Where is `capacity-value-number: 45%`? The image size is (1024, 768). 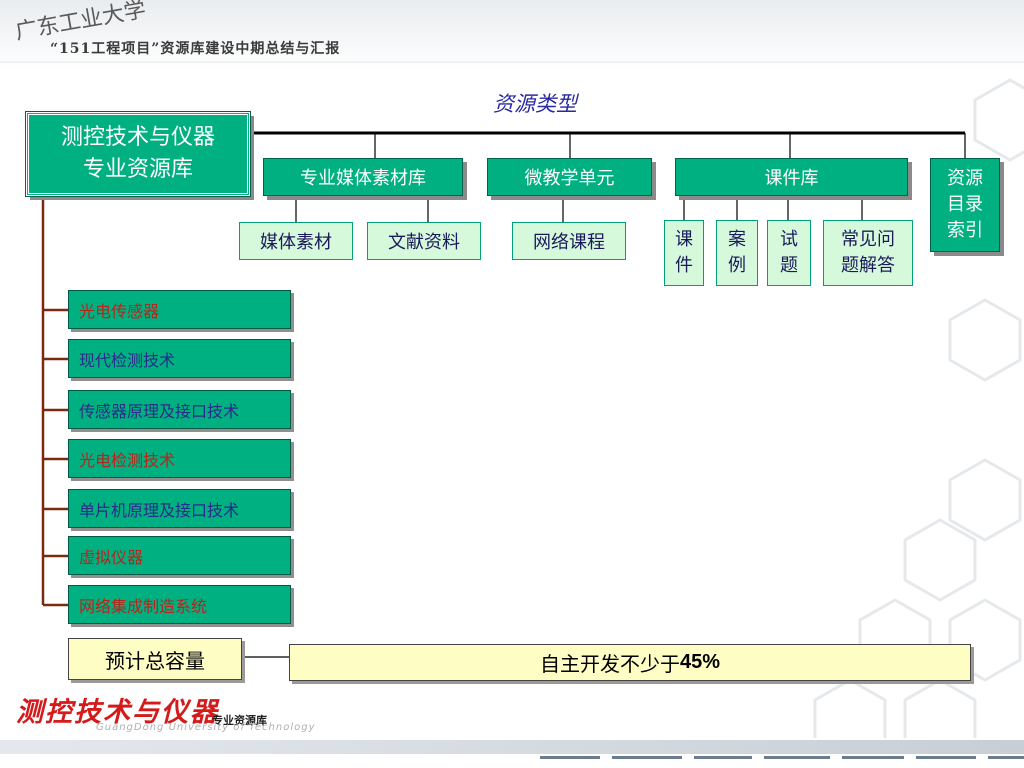 capacity-value-number: 45% is located at coordinates (700, 662).